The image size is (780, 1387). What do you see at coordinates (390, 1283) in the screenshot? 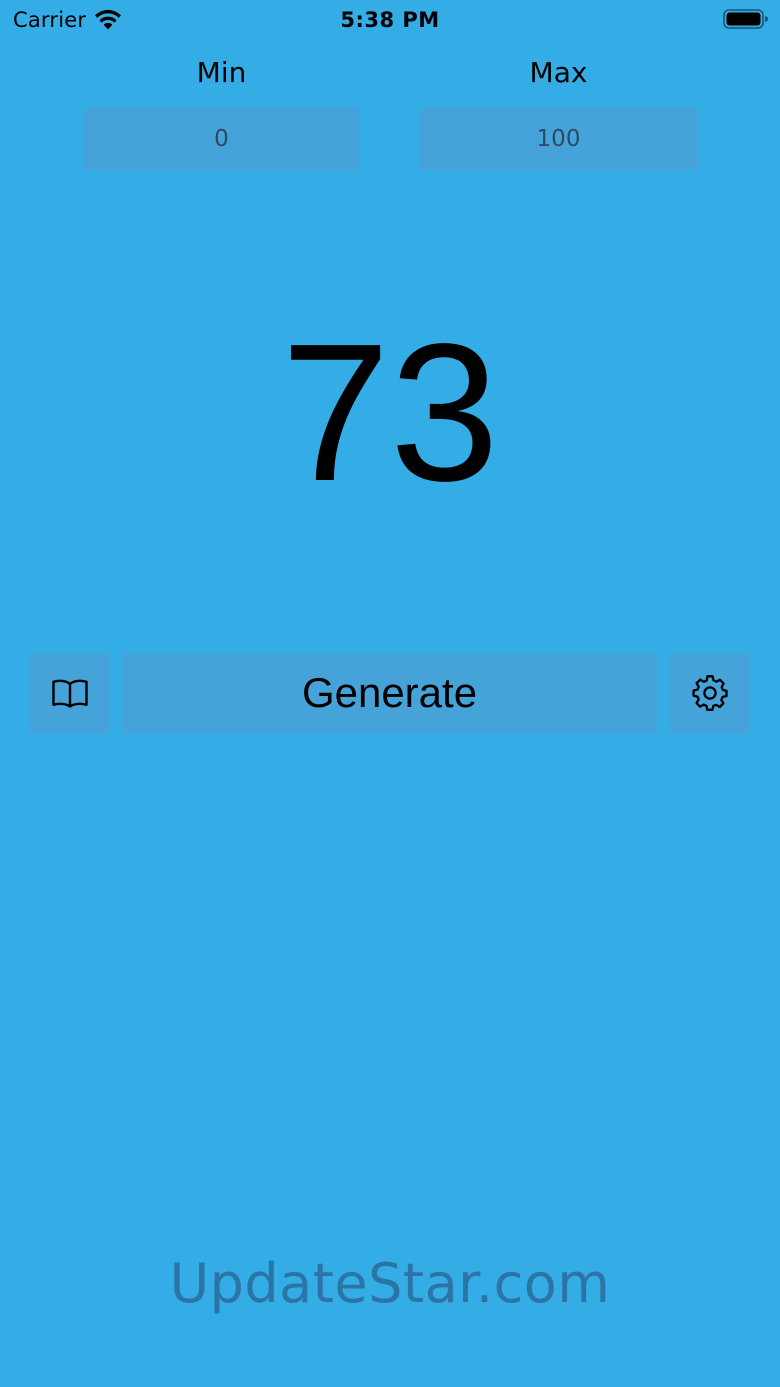
I see `watermark-text: UpdateStar.com` at bounding box center [390, 1283].